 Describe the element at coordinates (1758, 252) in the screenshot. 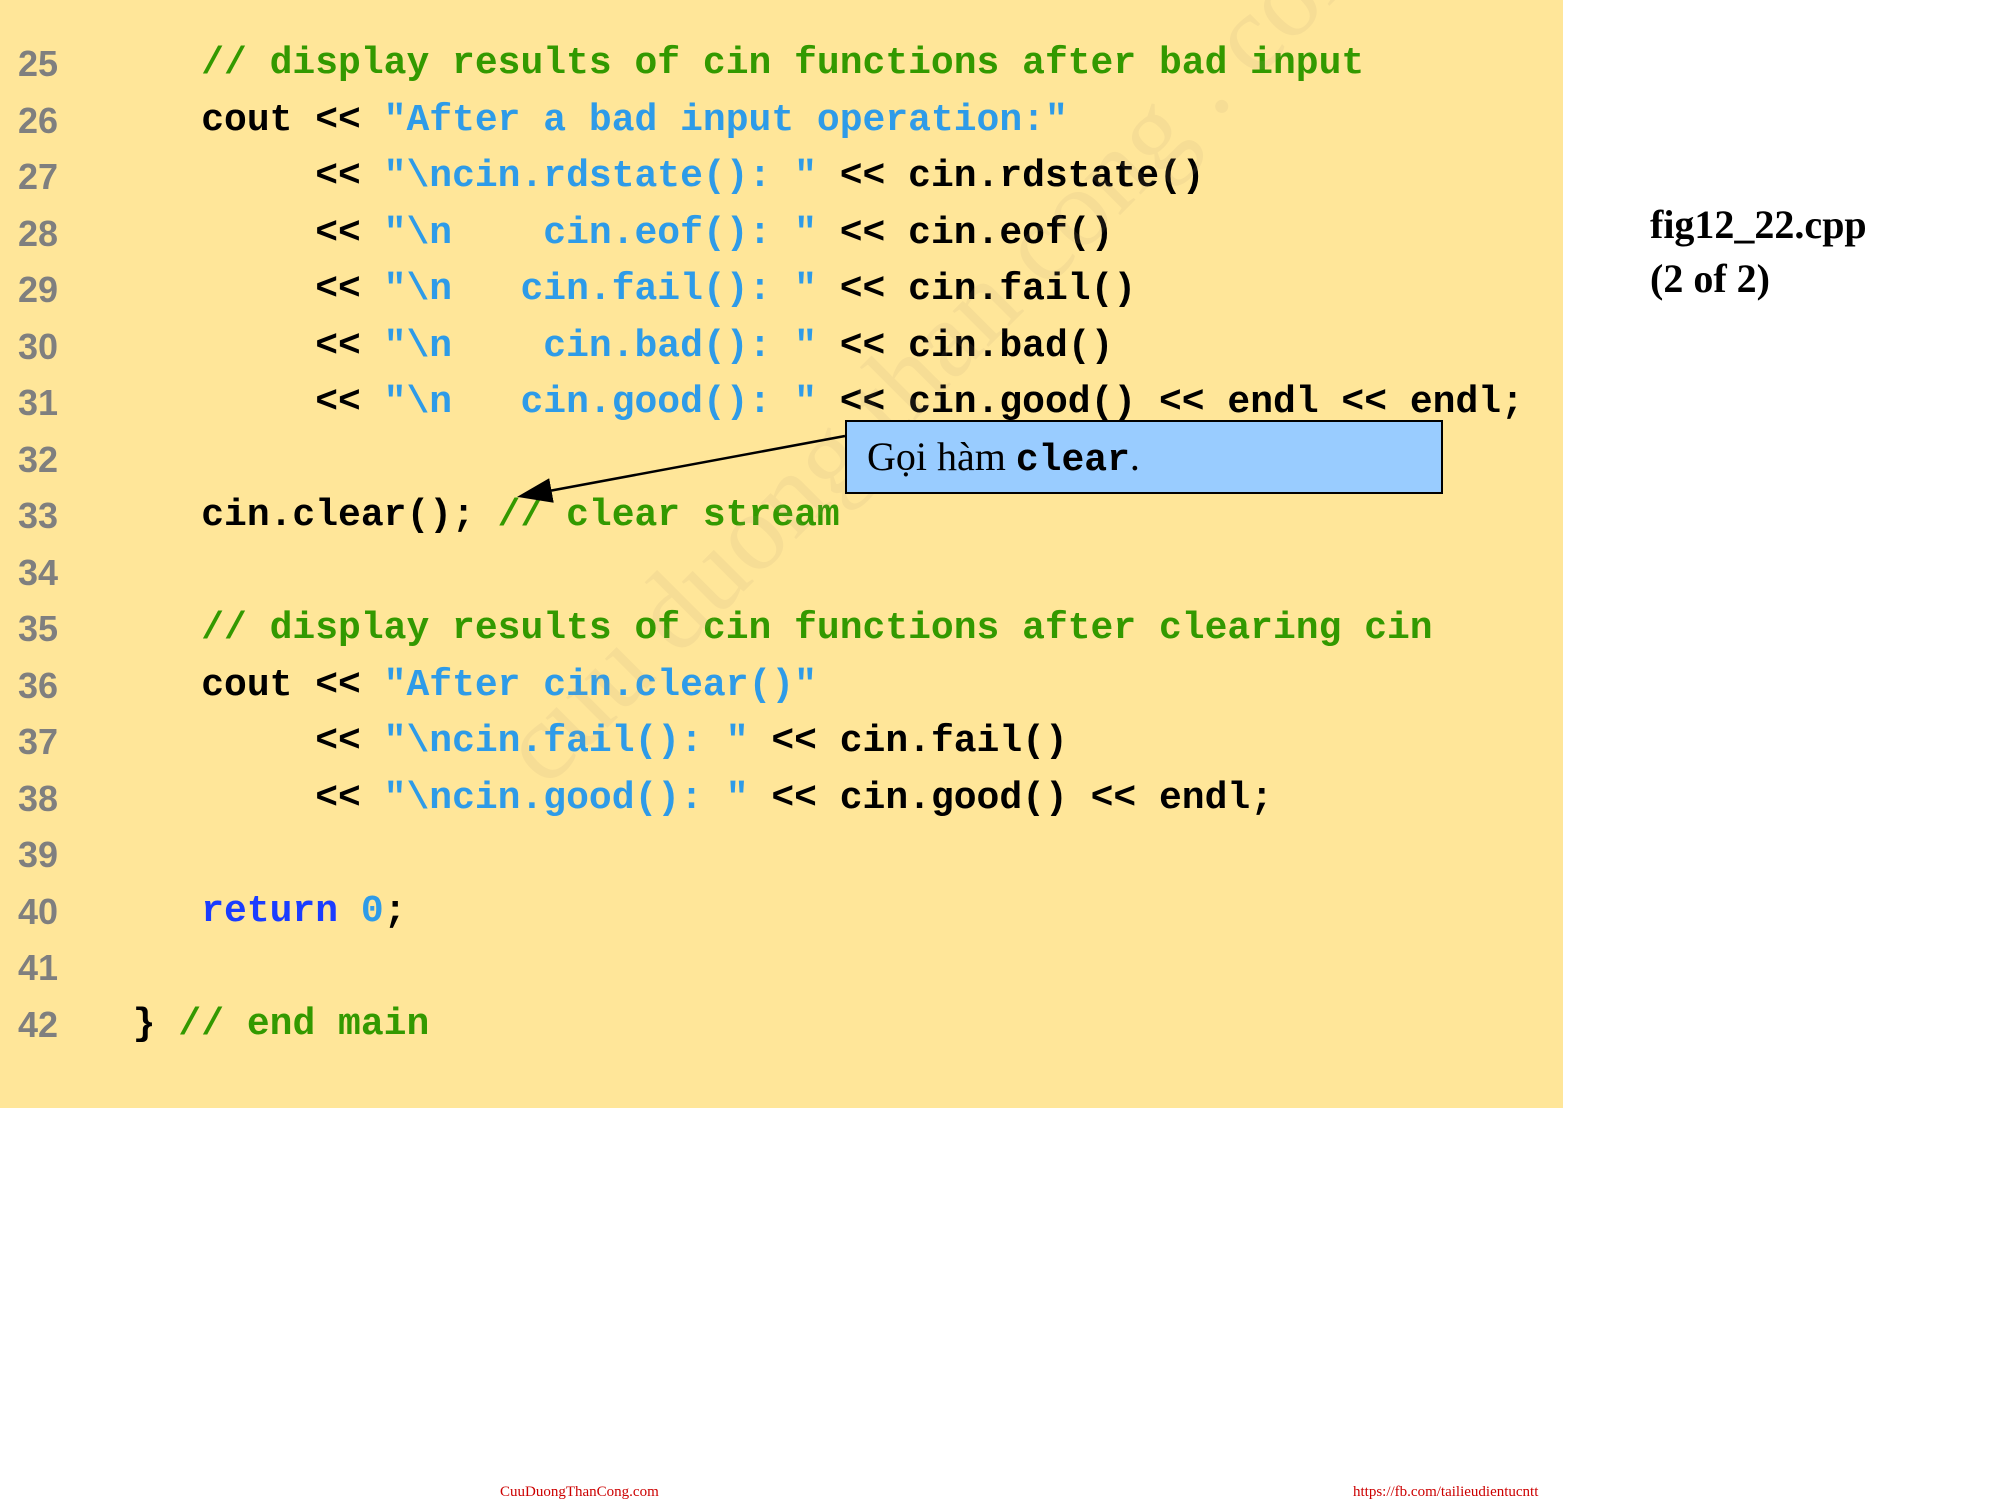

I see `figure-label: fig12_22.cpp (2 of 2)` at that location.